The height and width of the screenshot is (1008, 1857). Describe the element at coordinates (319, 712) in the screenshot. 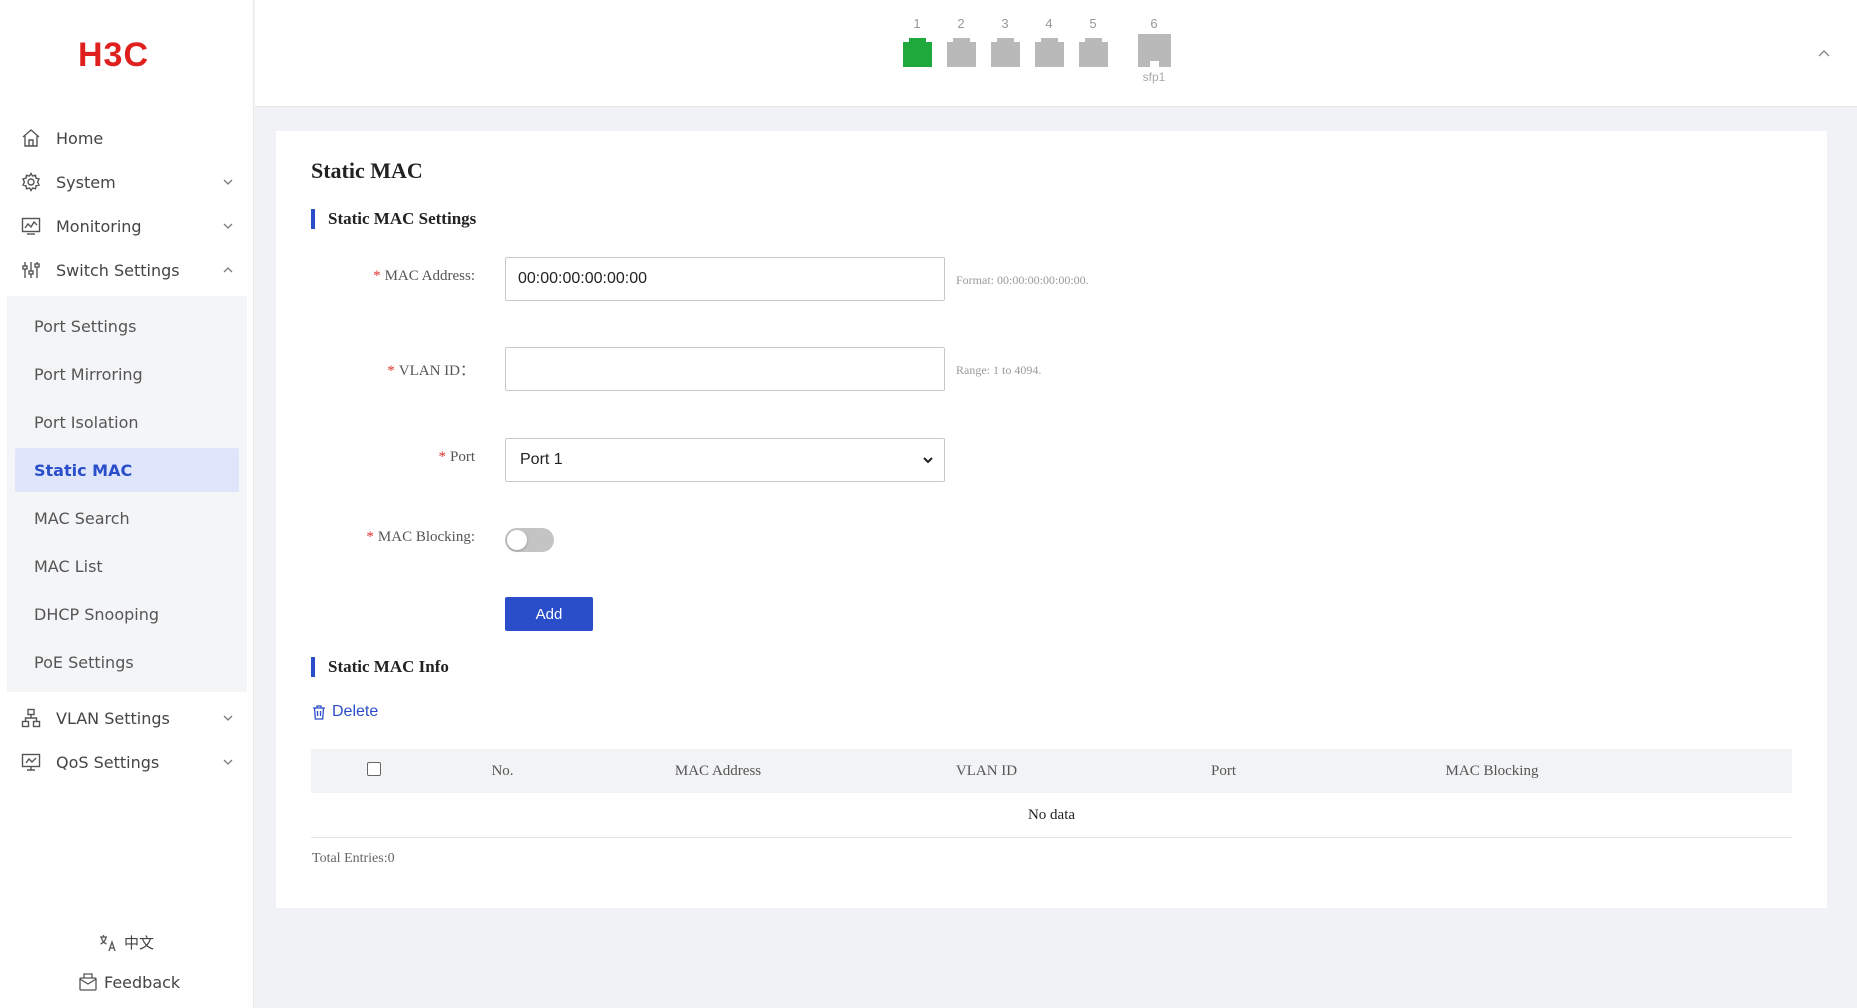

I see `trash-icon` at that location.